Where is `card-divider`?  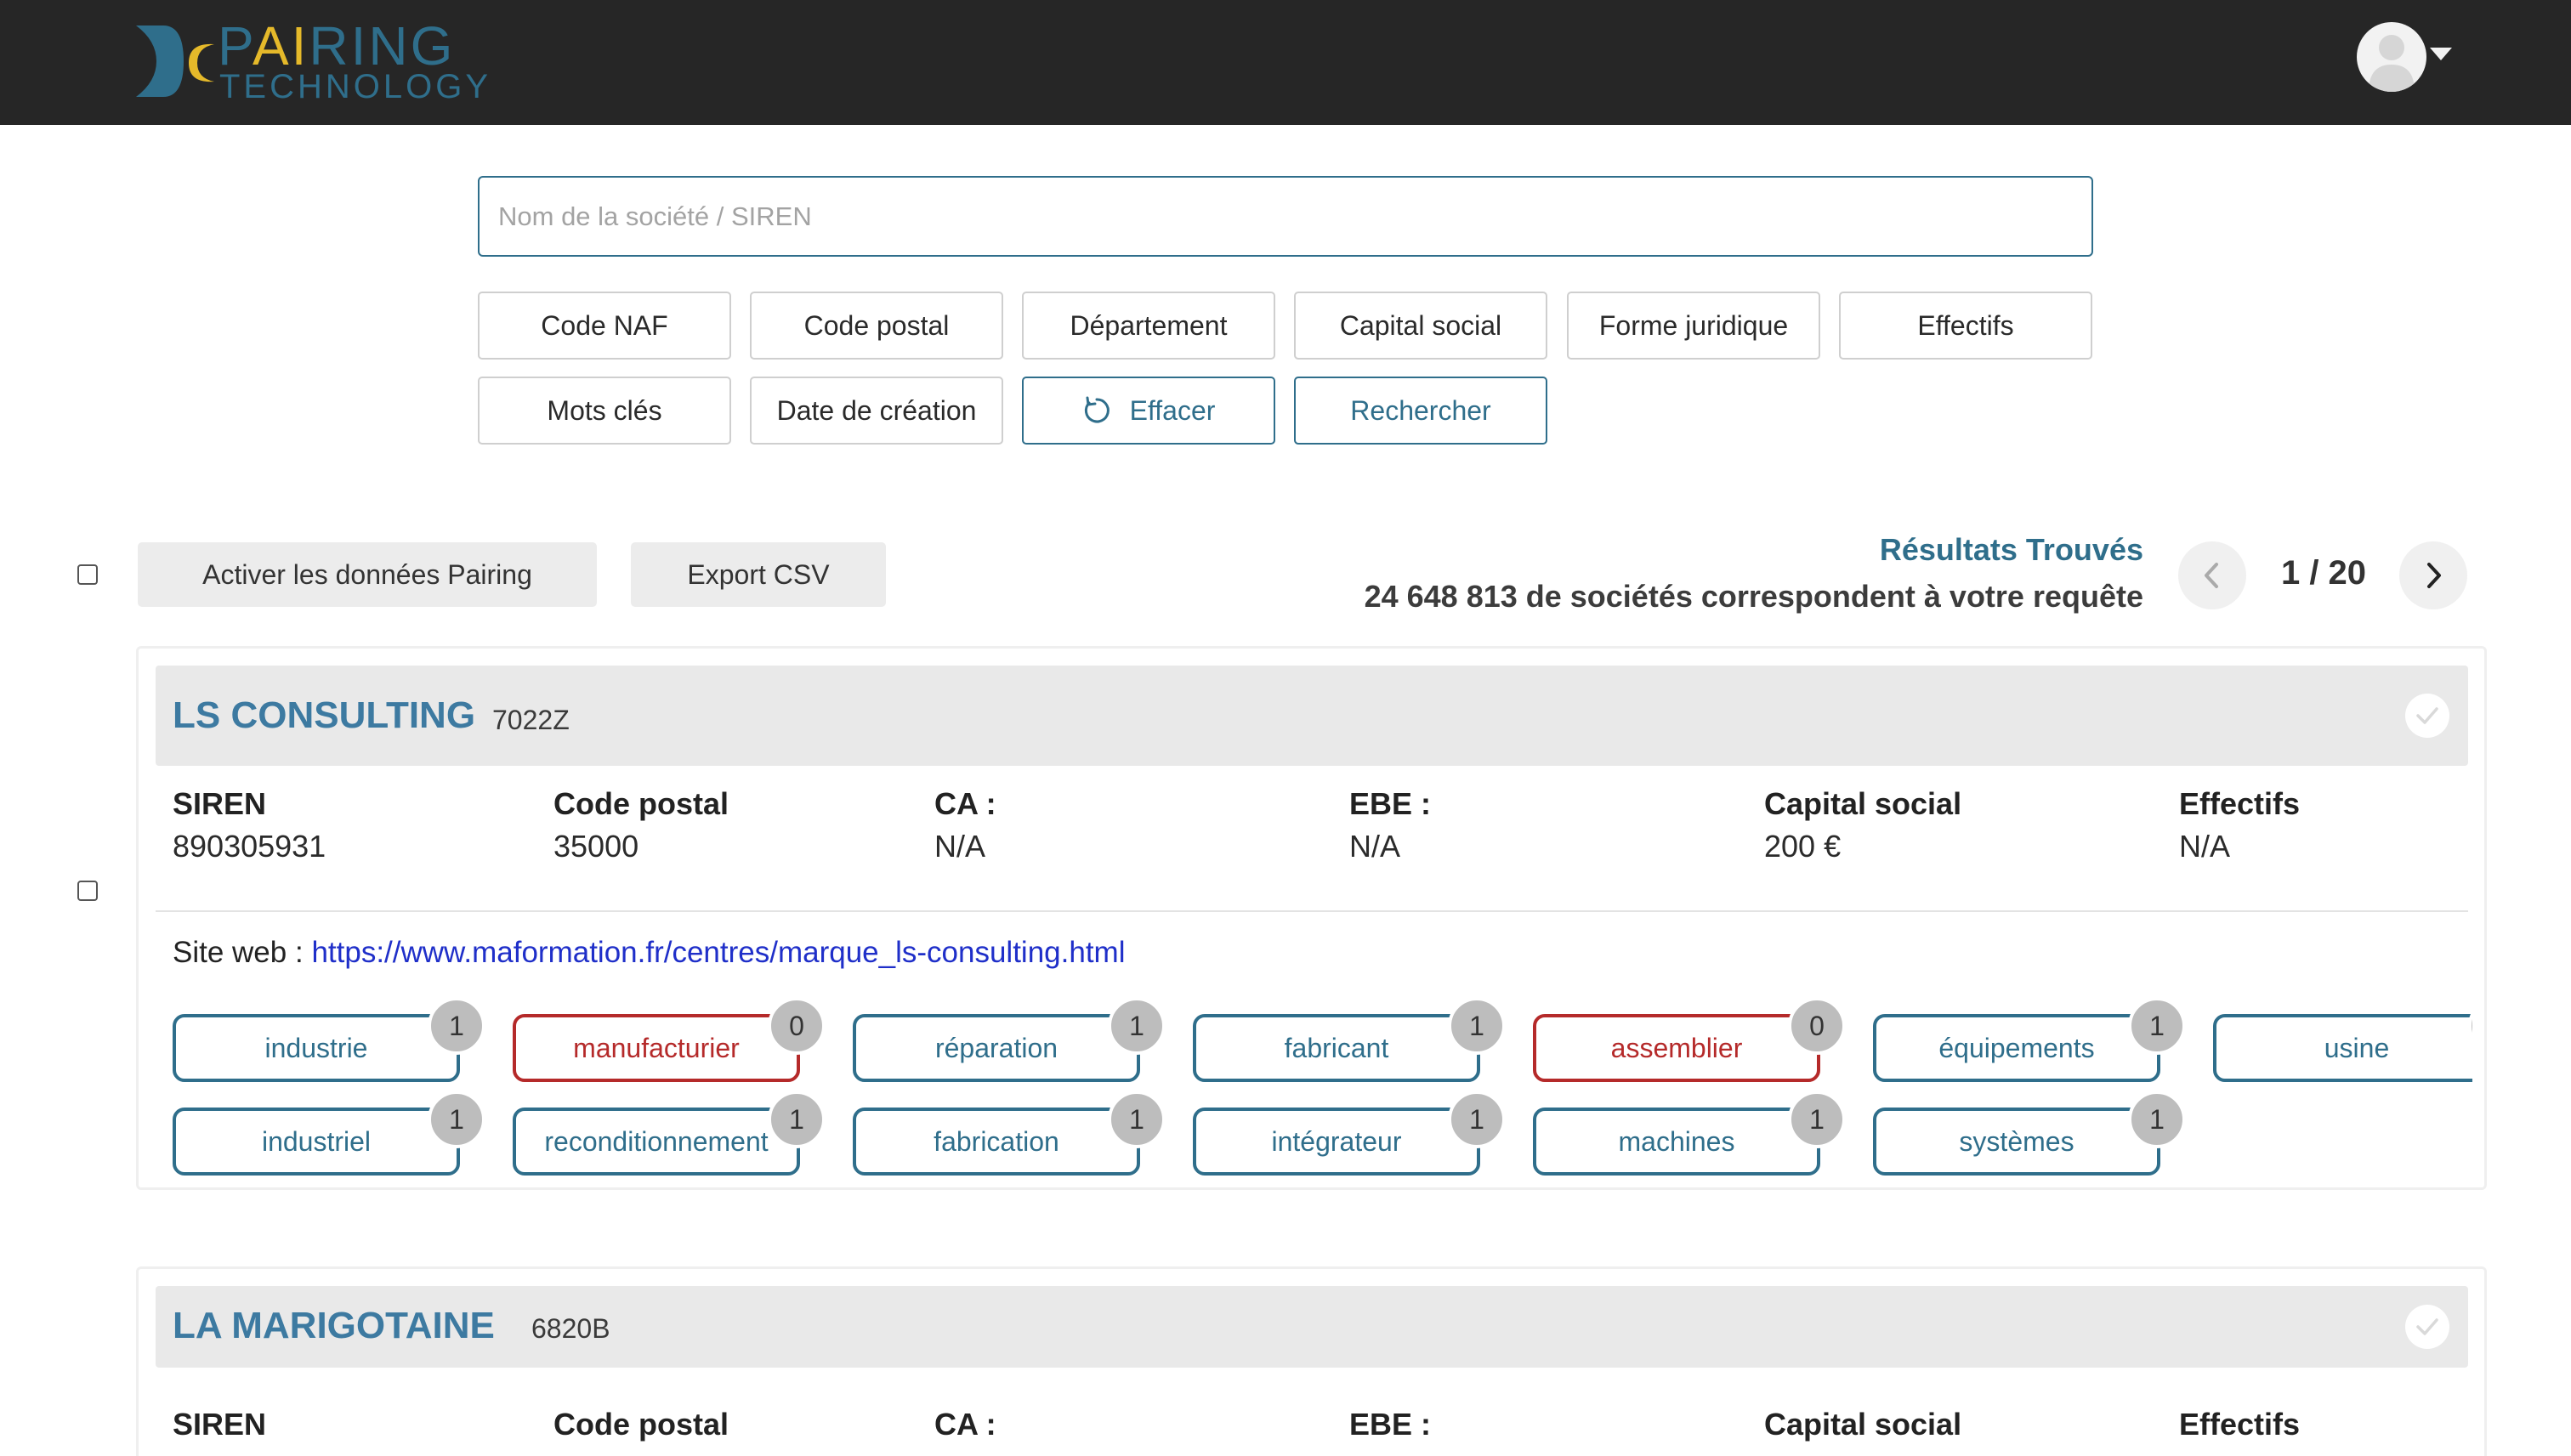 card-divider is located at coordinates (1312, 911).